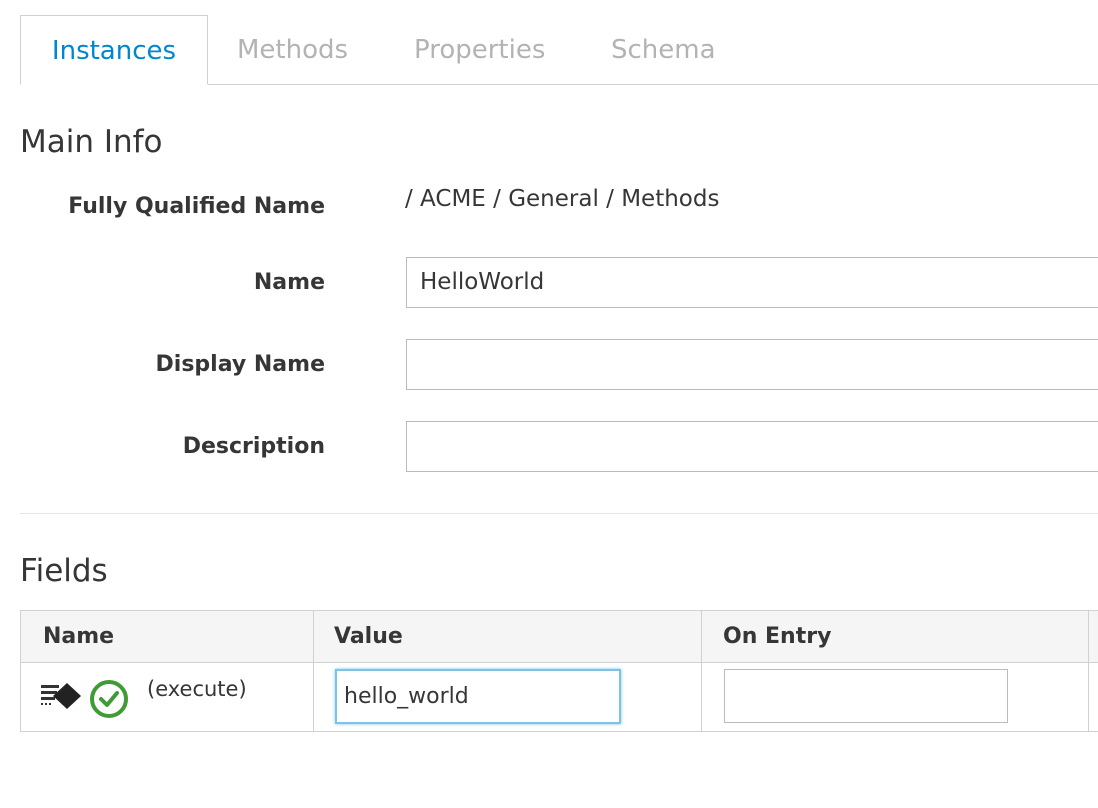 This screenshot has height=808, width=1098. Describe the element at coordinates (253, 446) in the screenshot. I see `description-label: Description` at that location.